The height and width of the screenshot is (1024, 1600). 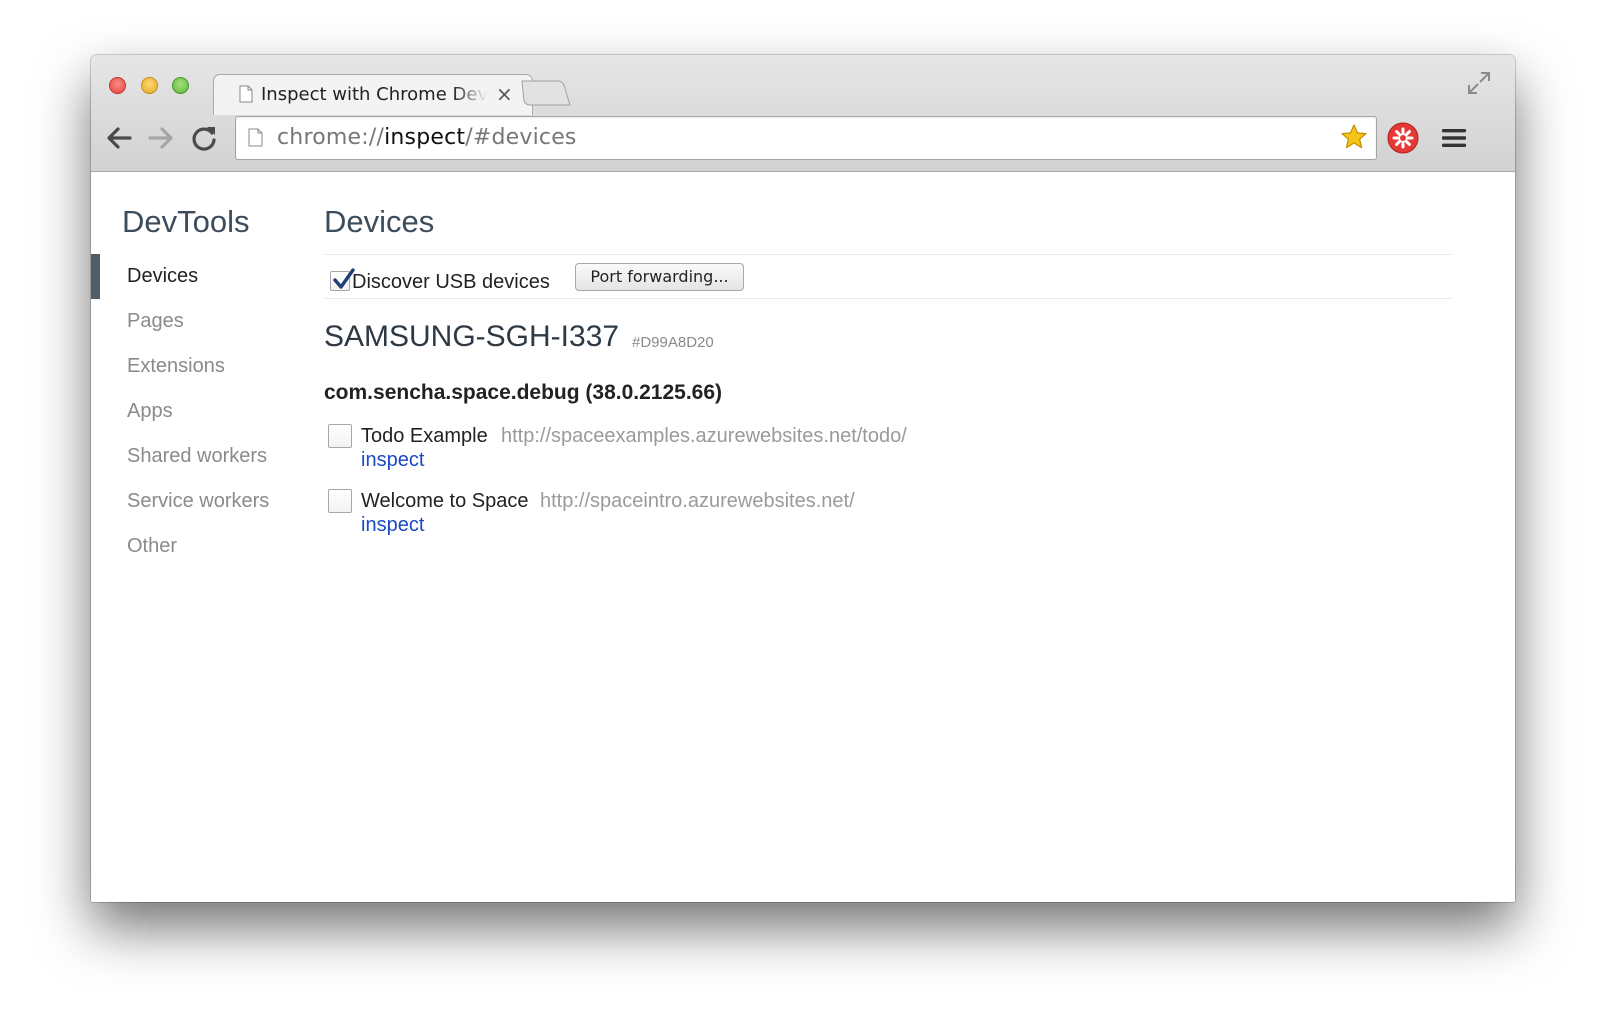 What do you see at coordinates (331, 137) in the screenshot?
I see `url-scheme: chrome://` at bounding box center [331, 137].